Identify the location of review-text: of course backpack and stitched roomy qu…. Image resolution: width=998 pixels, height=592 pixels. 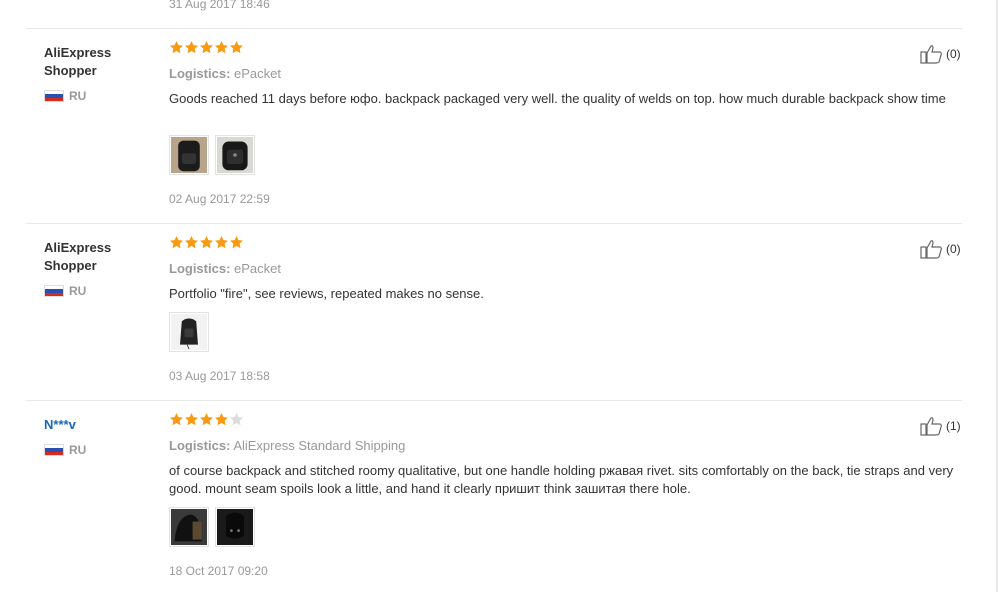
(561, 479).